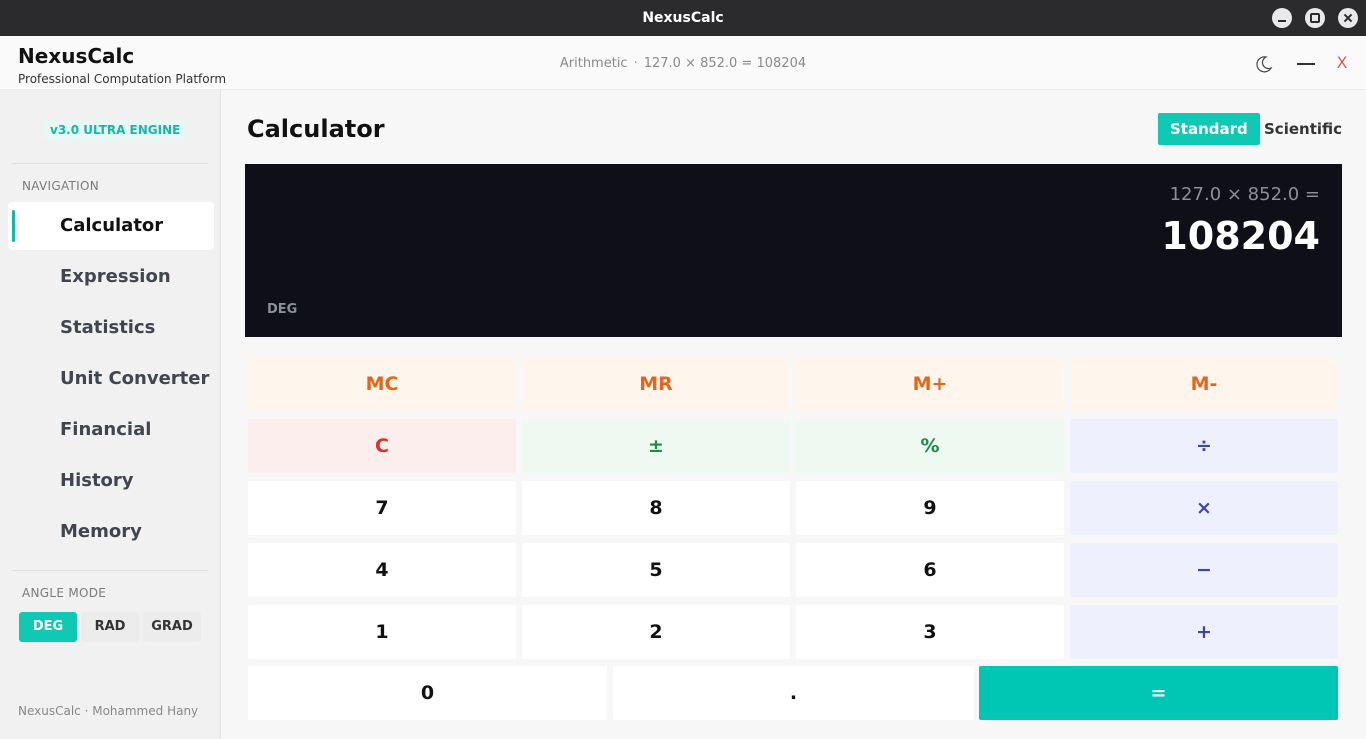 The image size is (1366, 739). Describe the element at coordinates (110, 627) in the screenshot. I see `angle-rad-button: RAD` at that location.